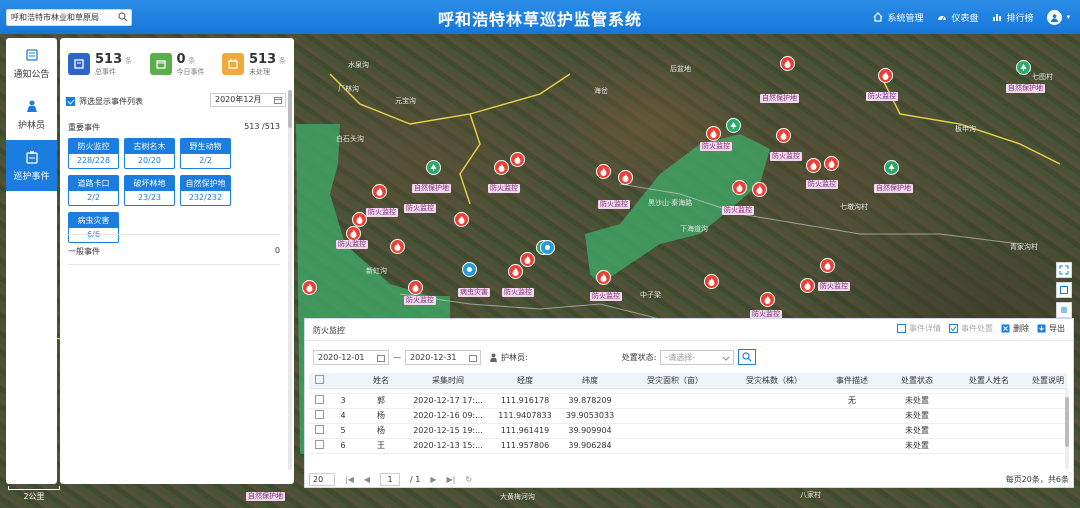 The width and height of the screenshot is (1080, 508). Describe the element at coordinates (70, 101) in the screenshot. I see `filter-checkbox` at that location.